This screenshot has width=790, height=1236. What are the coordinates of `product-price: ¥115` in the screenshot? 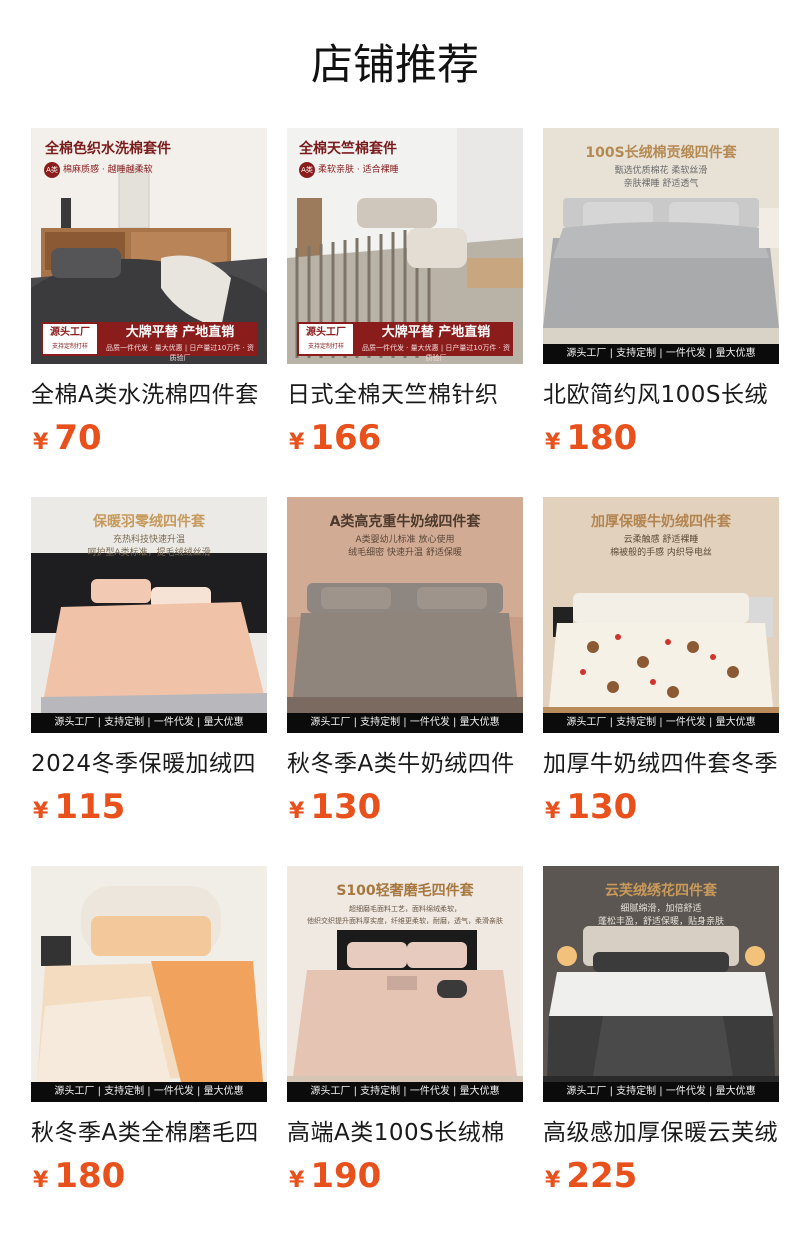 It's located at (79, 807).